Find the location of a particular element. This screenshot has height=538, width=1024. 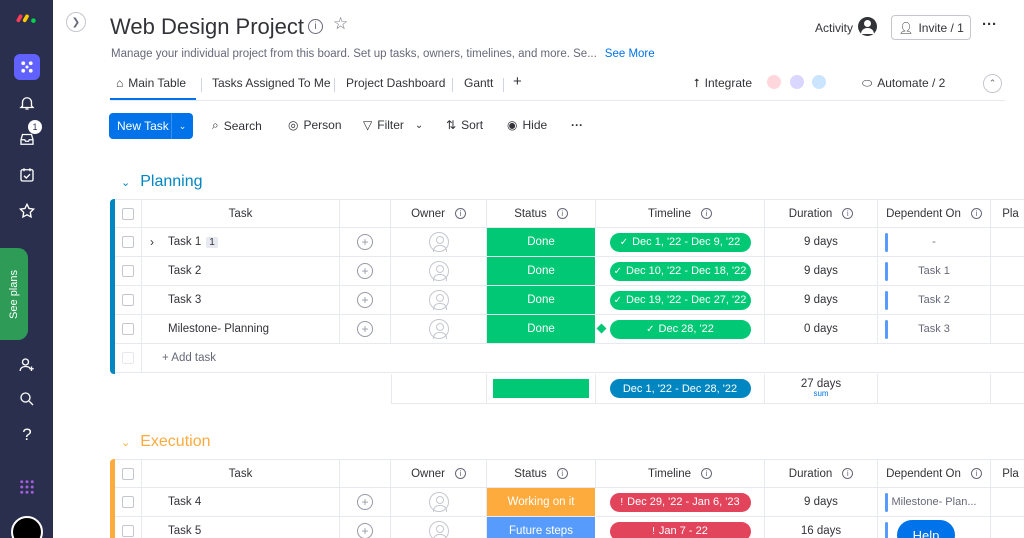

column-header-plan: Pla is located at coordinates (1007, 473).